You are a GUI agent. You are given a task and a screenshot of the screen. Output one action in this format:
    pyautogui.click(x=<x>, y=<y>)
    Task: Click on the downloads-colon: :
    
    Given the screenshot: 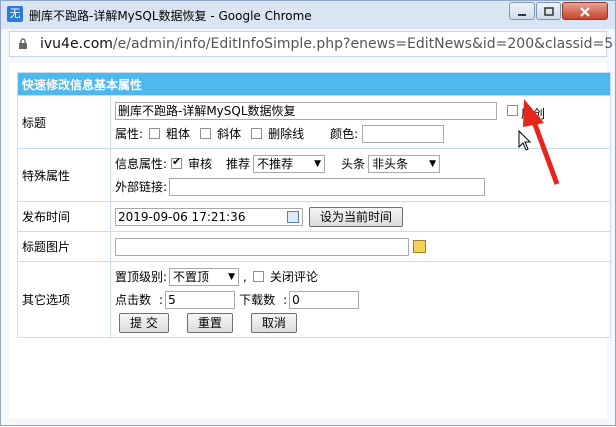 What is the action you would take?
    pyautogui.click(x=285, y=299)
    